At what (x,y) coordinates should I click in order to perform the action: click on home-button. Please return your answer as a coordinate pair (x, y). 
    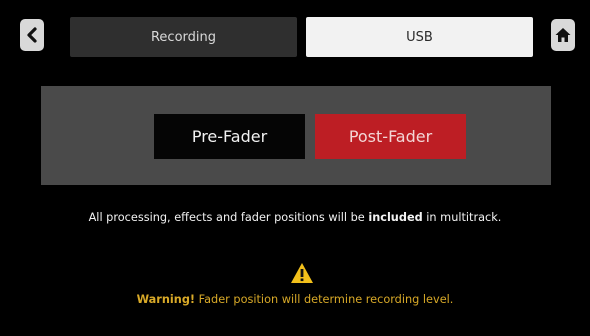
    Looking at the image, I should click on (563, 35).